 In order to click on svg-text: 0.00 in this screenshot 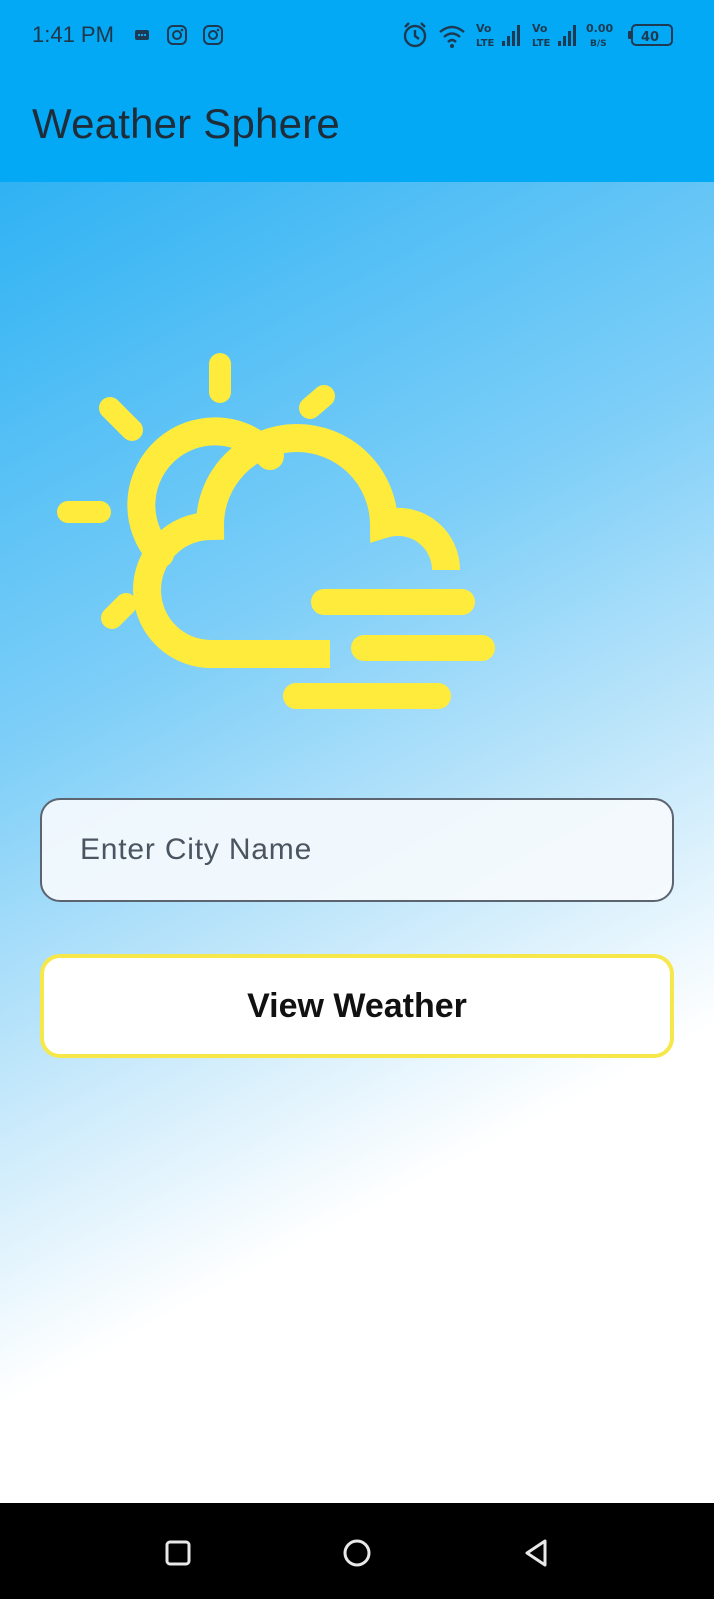, I will do `click(599, 28)`.